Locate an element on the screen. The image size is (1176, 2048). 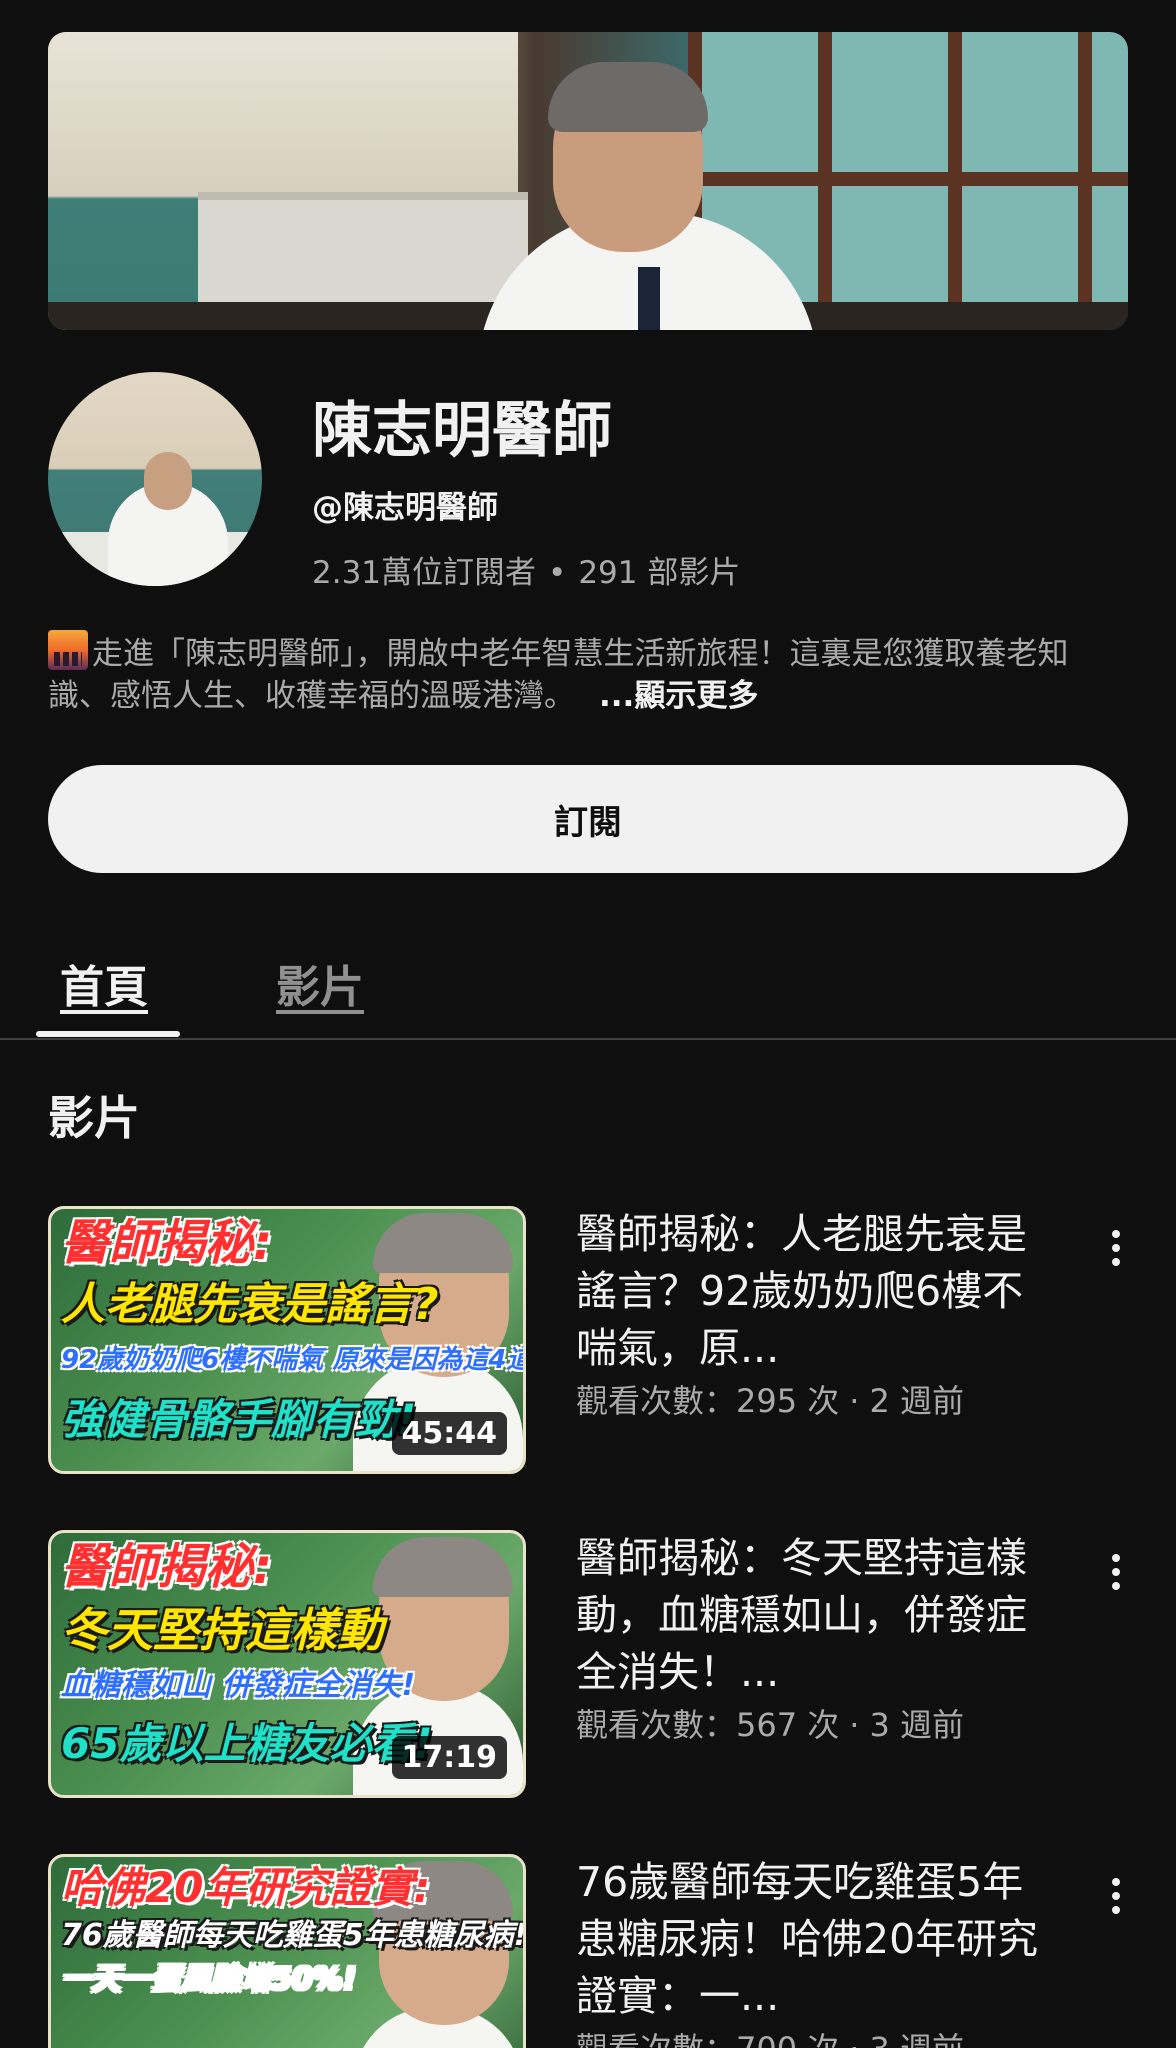
upload-age: 2 週前 is located at coordinates (916, 1401).